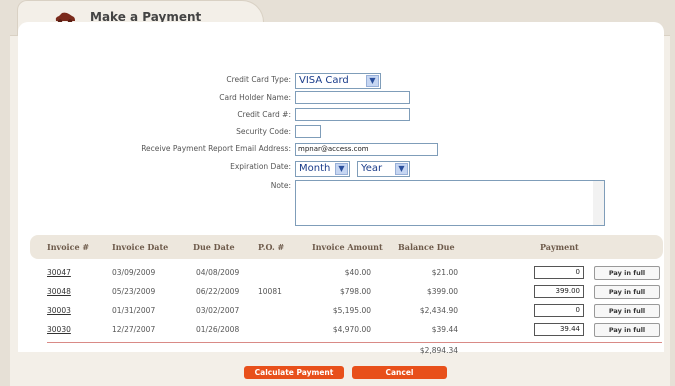 The image size is (675, 386). I want to click on expiration-year-select: Year ▼, so click(383, 169).